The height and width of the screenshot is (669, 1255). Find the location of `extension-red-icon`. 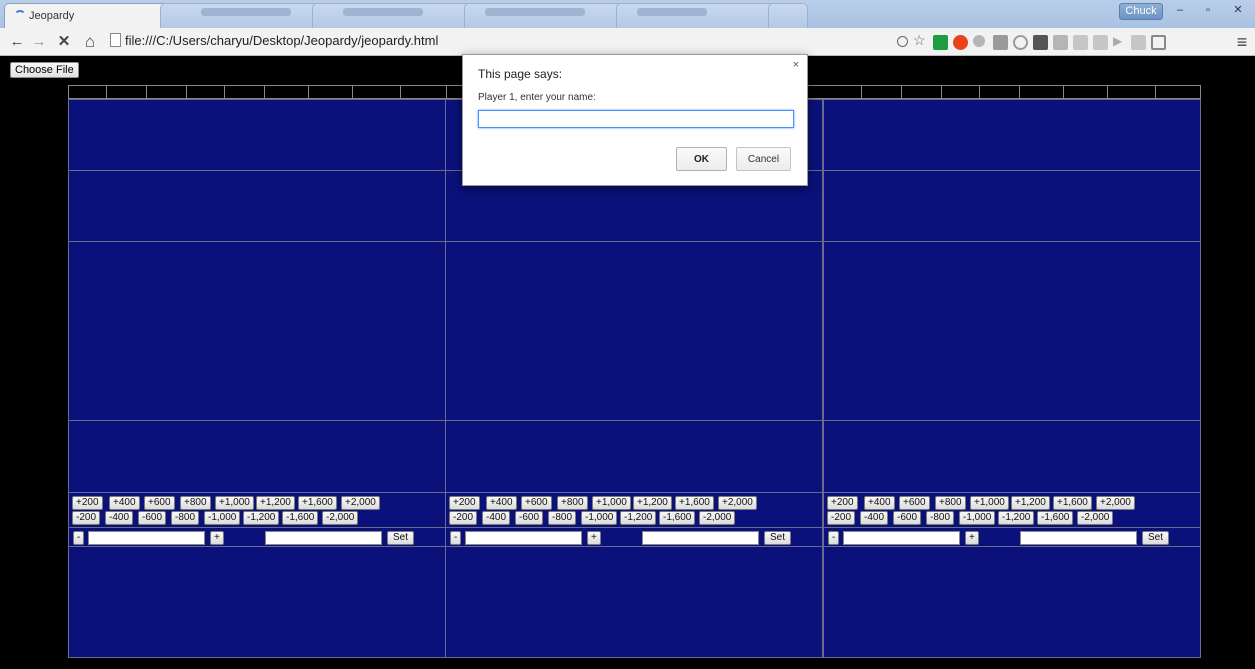

extension-red-icon is located at coordinates (960, 42).